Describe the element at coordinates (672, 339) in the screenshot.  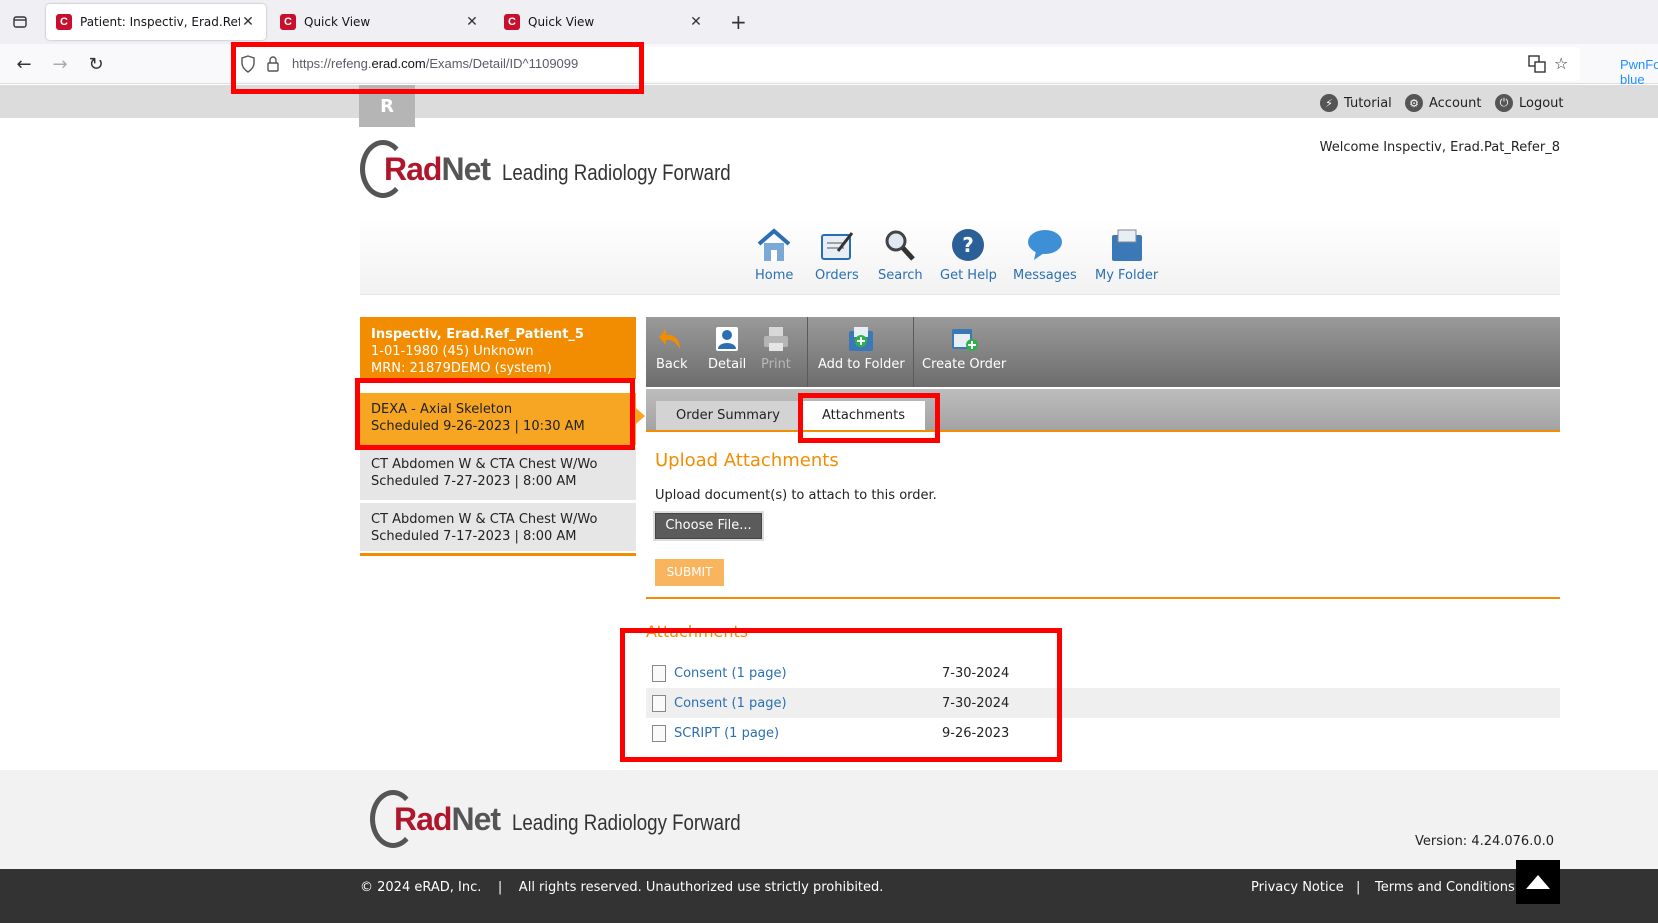
I see `back-icon` at that location.